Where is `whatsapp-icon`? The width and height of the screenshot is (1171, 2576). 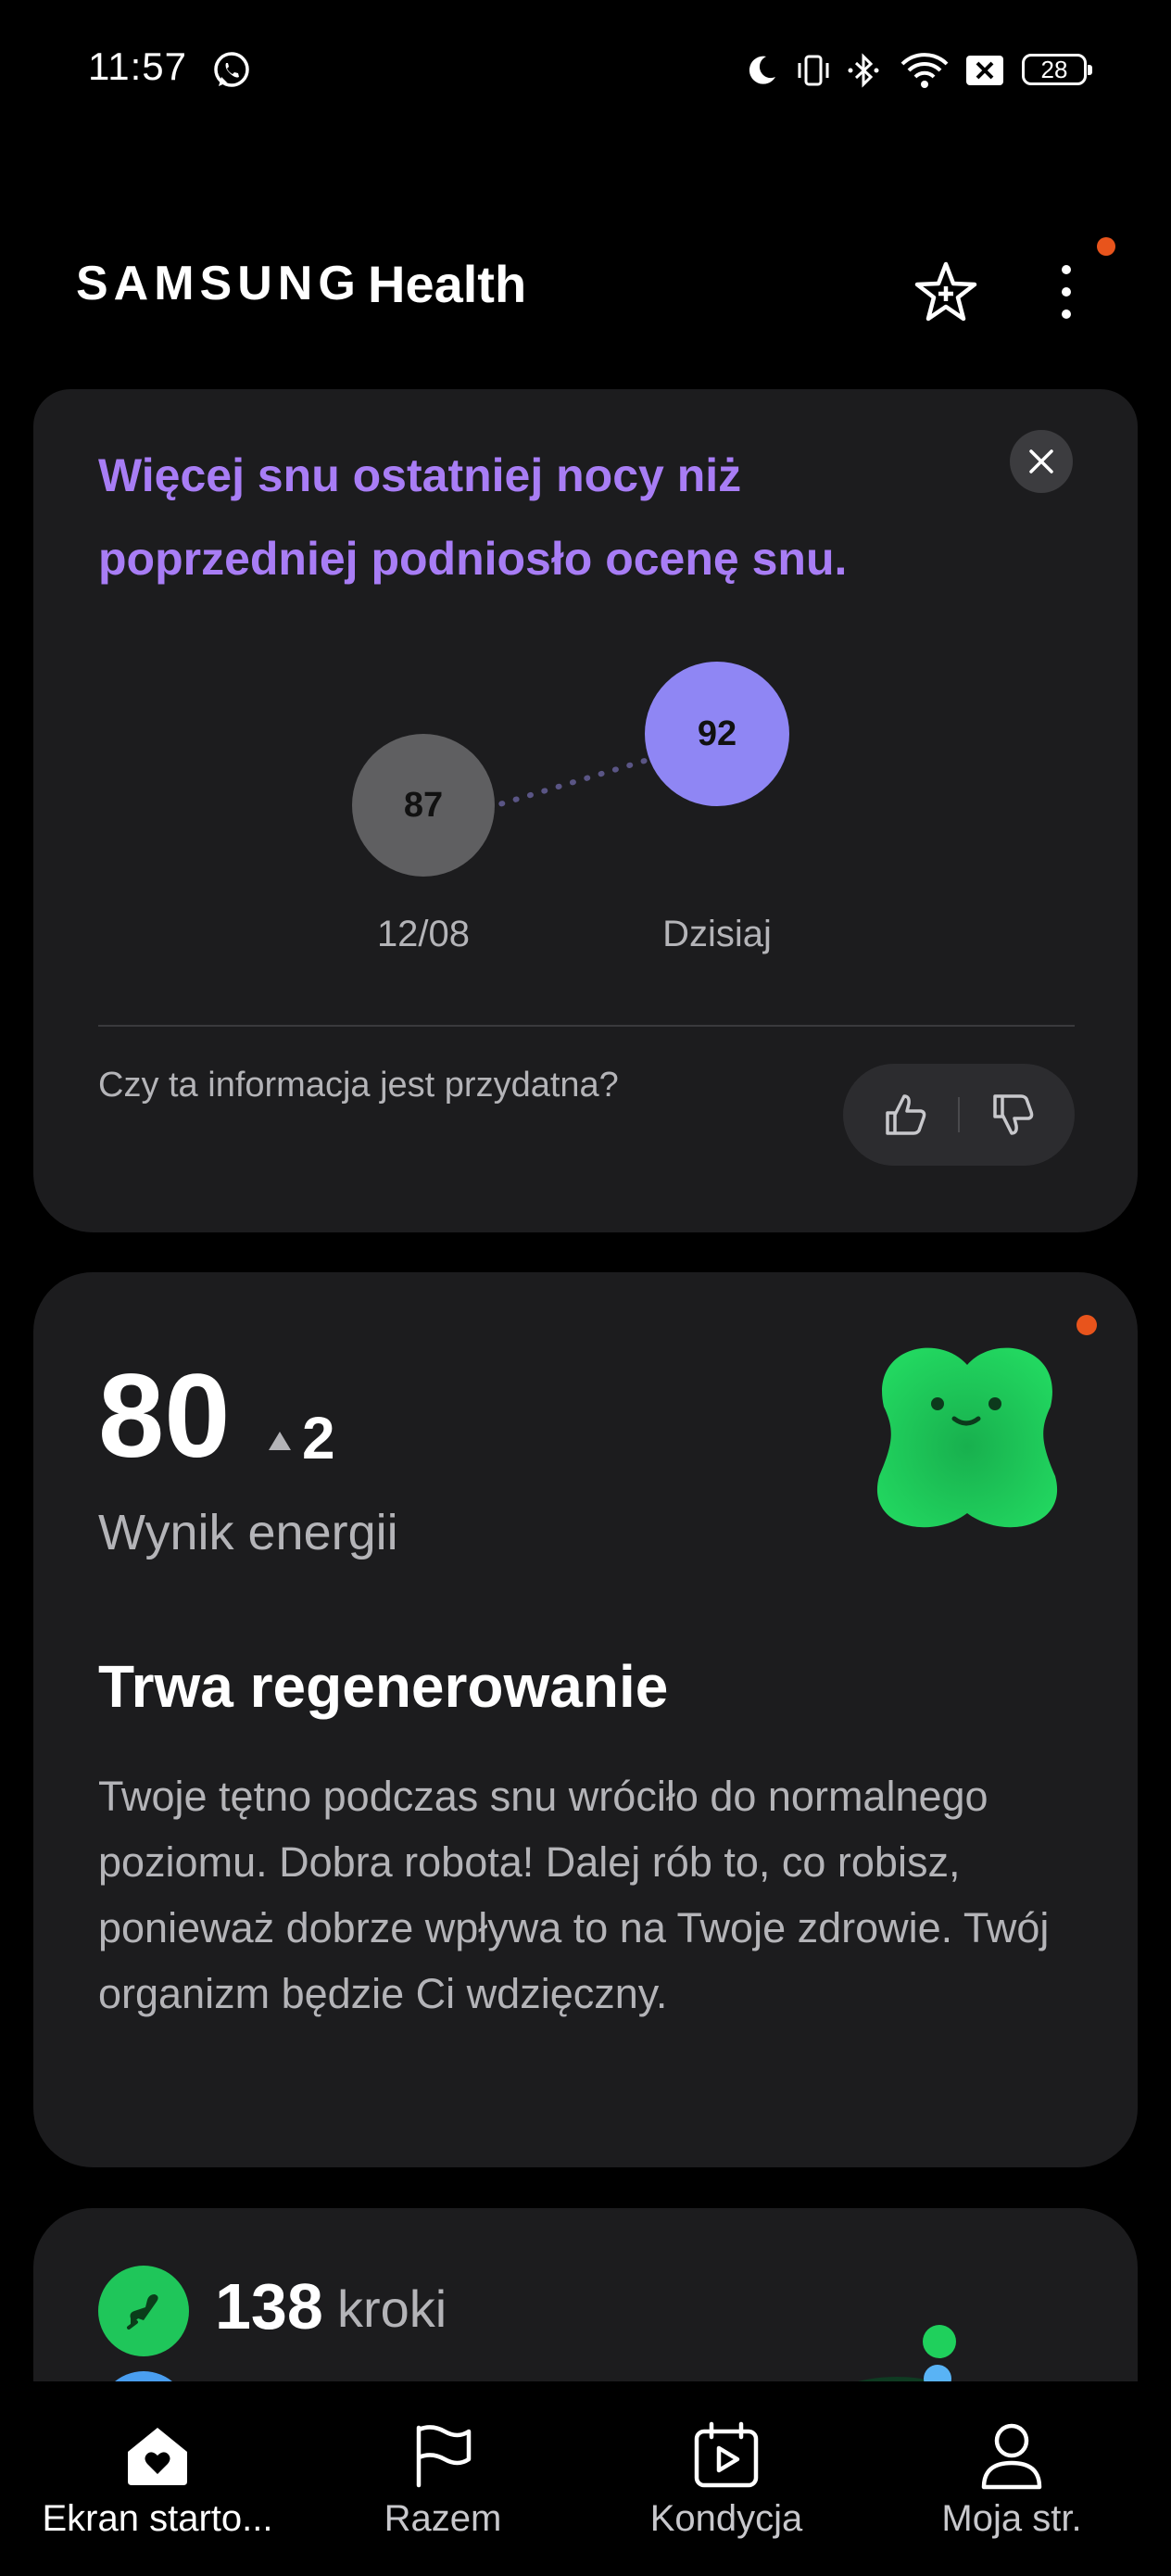
whatsapp-icon is located at coordinates (232, 70).